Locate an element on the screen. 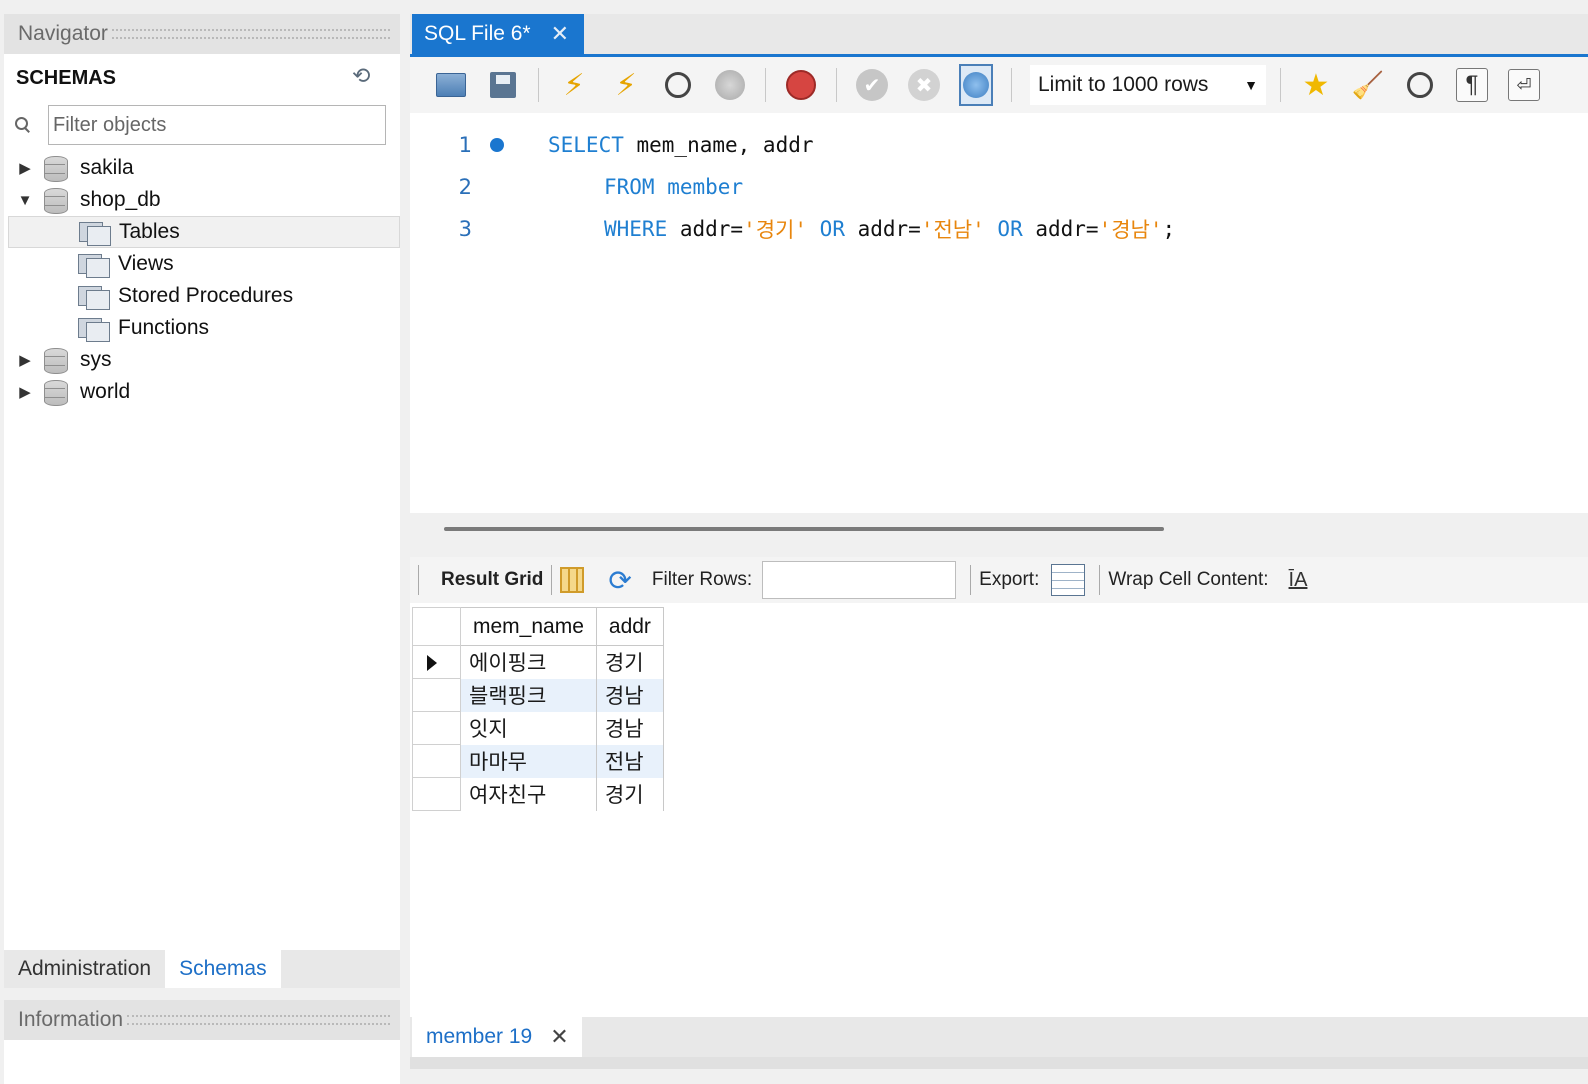 The height and width of the screenshot is (1084, 1588). stop-button is located at coordinates (730, 85).